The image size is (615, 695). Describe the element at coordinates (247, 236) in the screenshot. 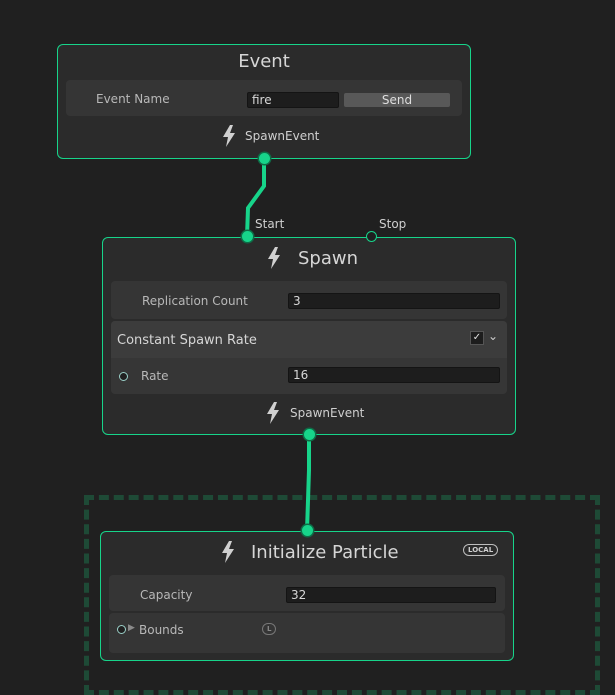

I see `spawn-start-port` at that location.